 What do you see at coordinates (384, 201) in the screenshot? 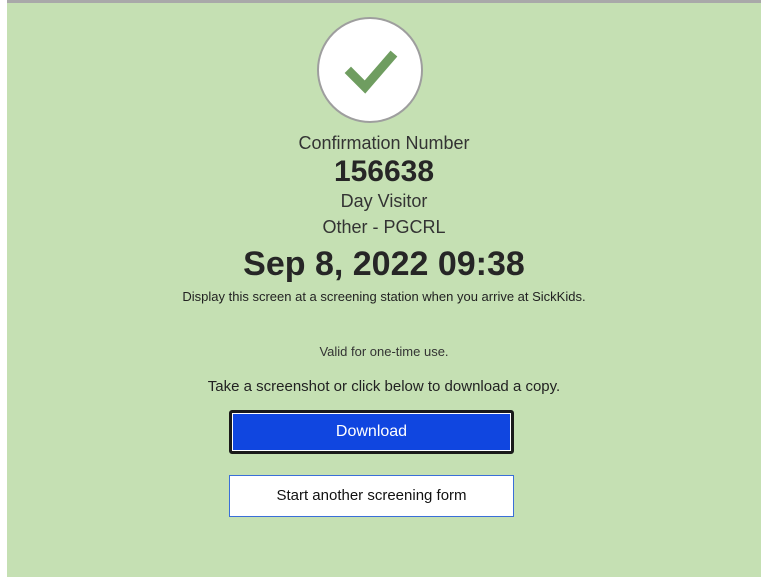
I see `visitor-type: Day Visitor` at bounding box center [384, 201].